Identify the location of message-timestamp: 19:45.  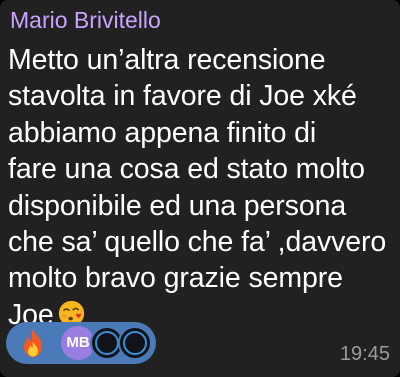
(364, 354).